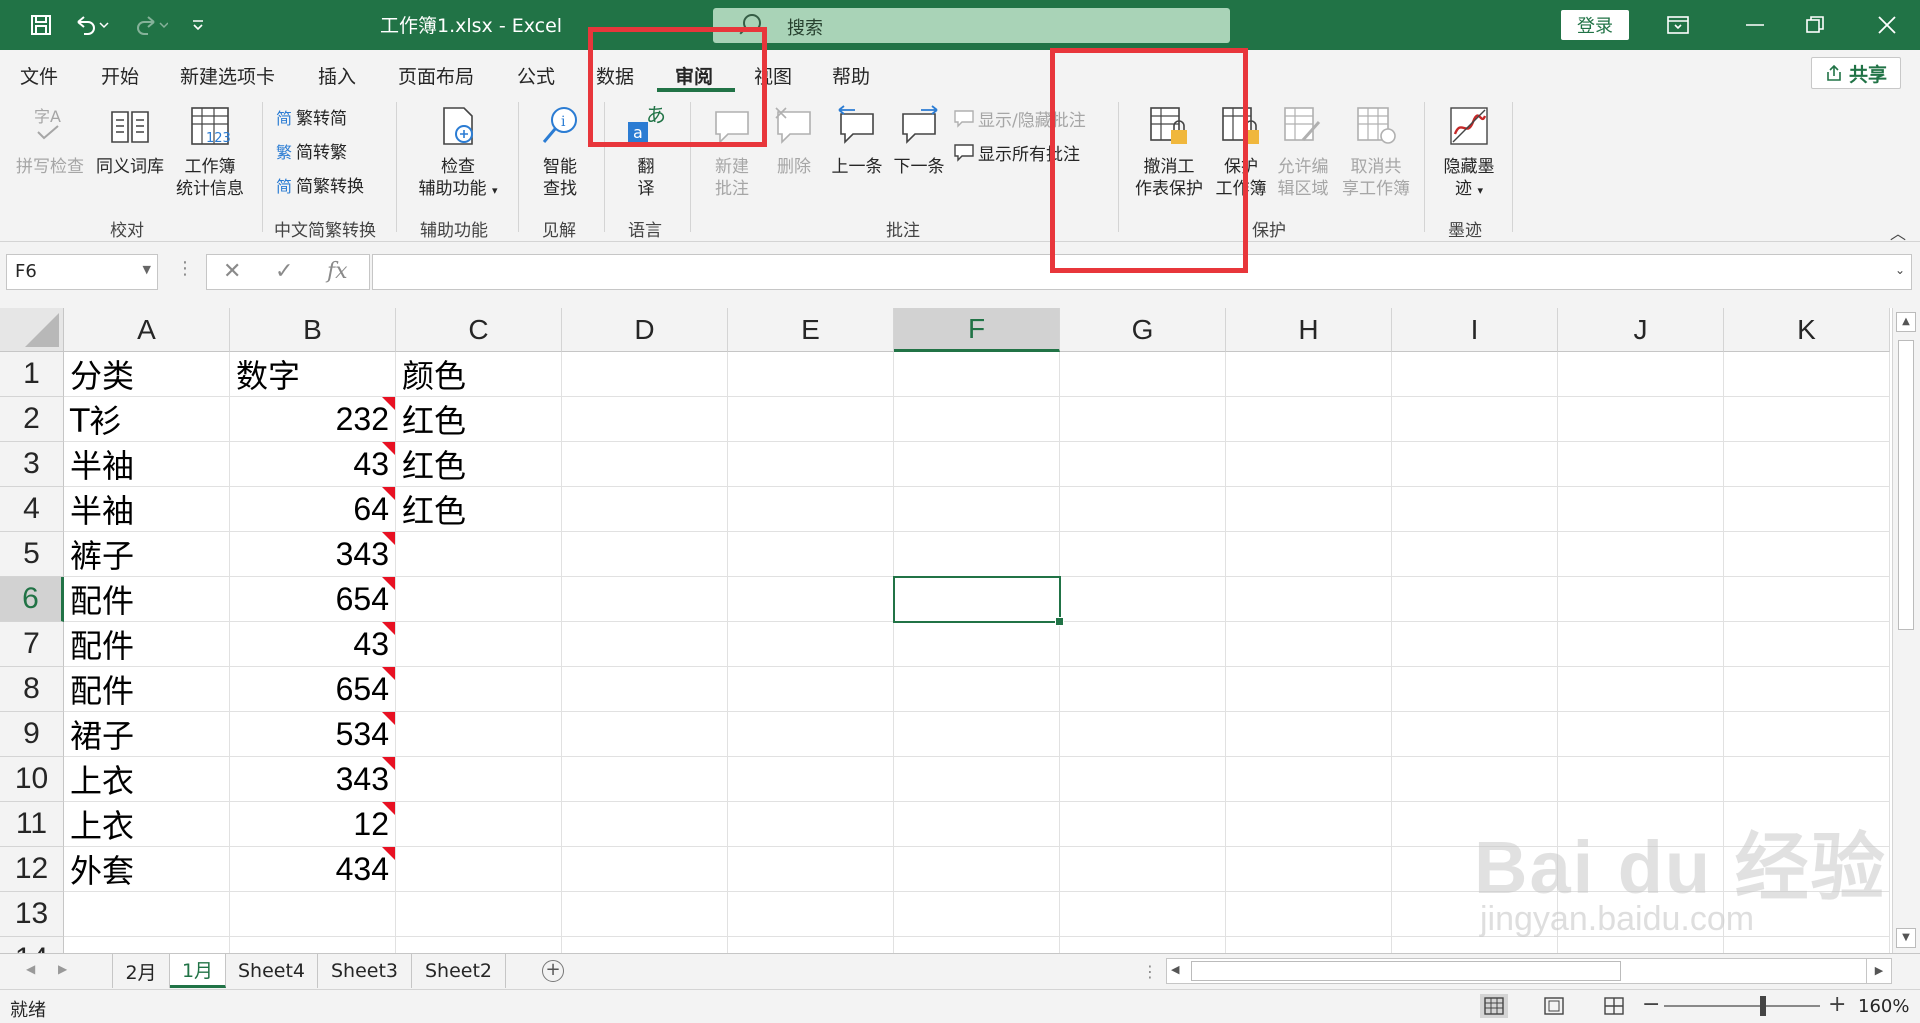  Describe the element at coordinates (313, 509) in the screenshot. I see `cell-b4: 64` at that location.